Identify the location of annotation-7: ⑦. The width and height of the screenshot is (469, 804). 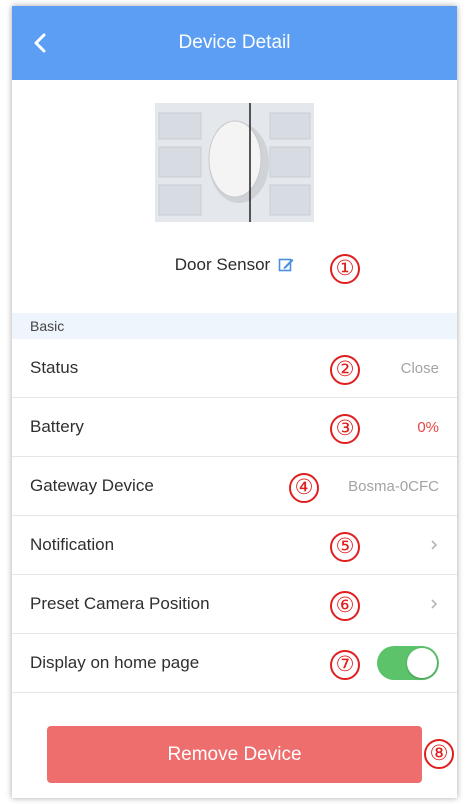
(345, 665).